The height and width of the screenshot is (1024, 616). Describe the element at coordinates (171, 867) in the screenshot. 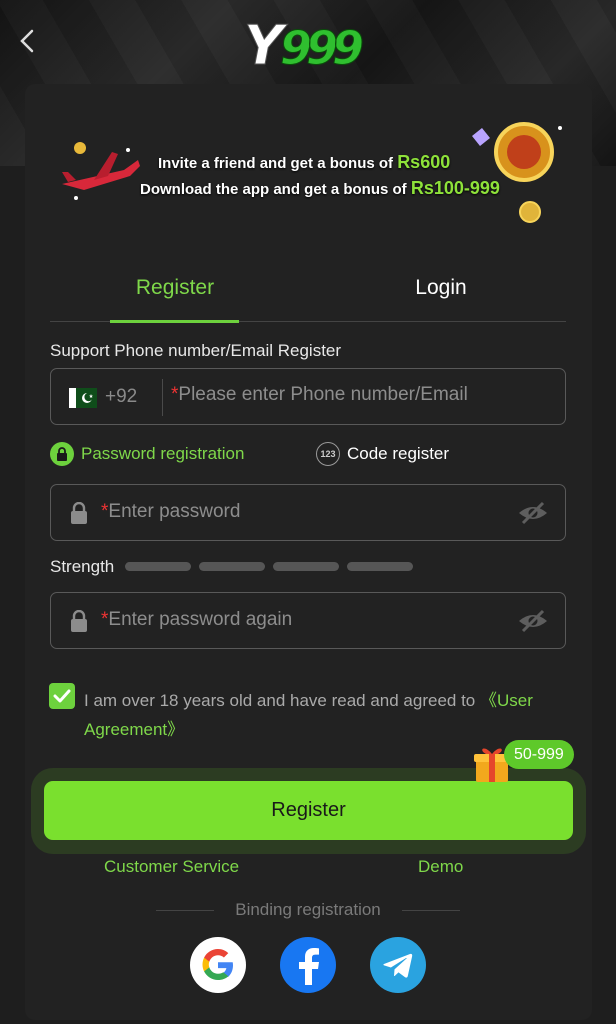

I see `customer-service-link: Customer Service` at that location.